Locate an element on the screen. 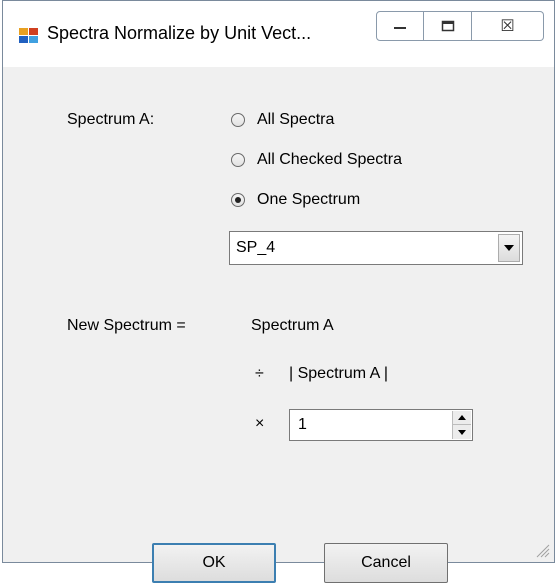 The image size is (559, 583). spectrum-select: SP_4 is located at coordinates (376, 248).